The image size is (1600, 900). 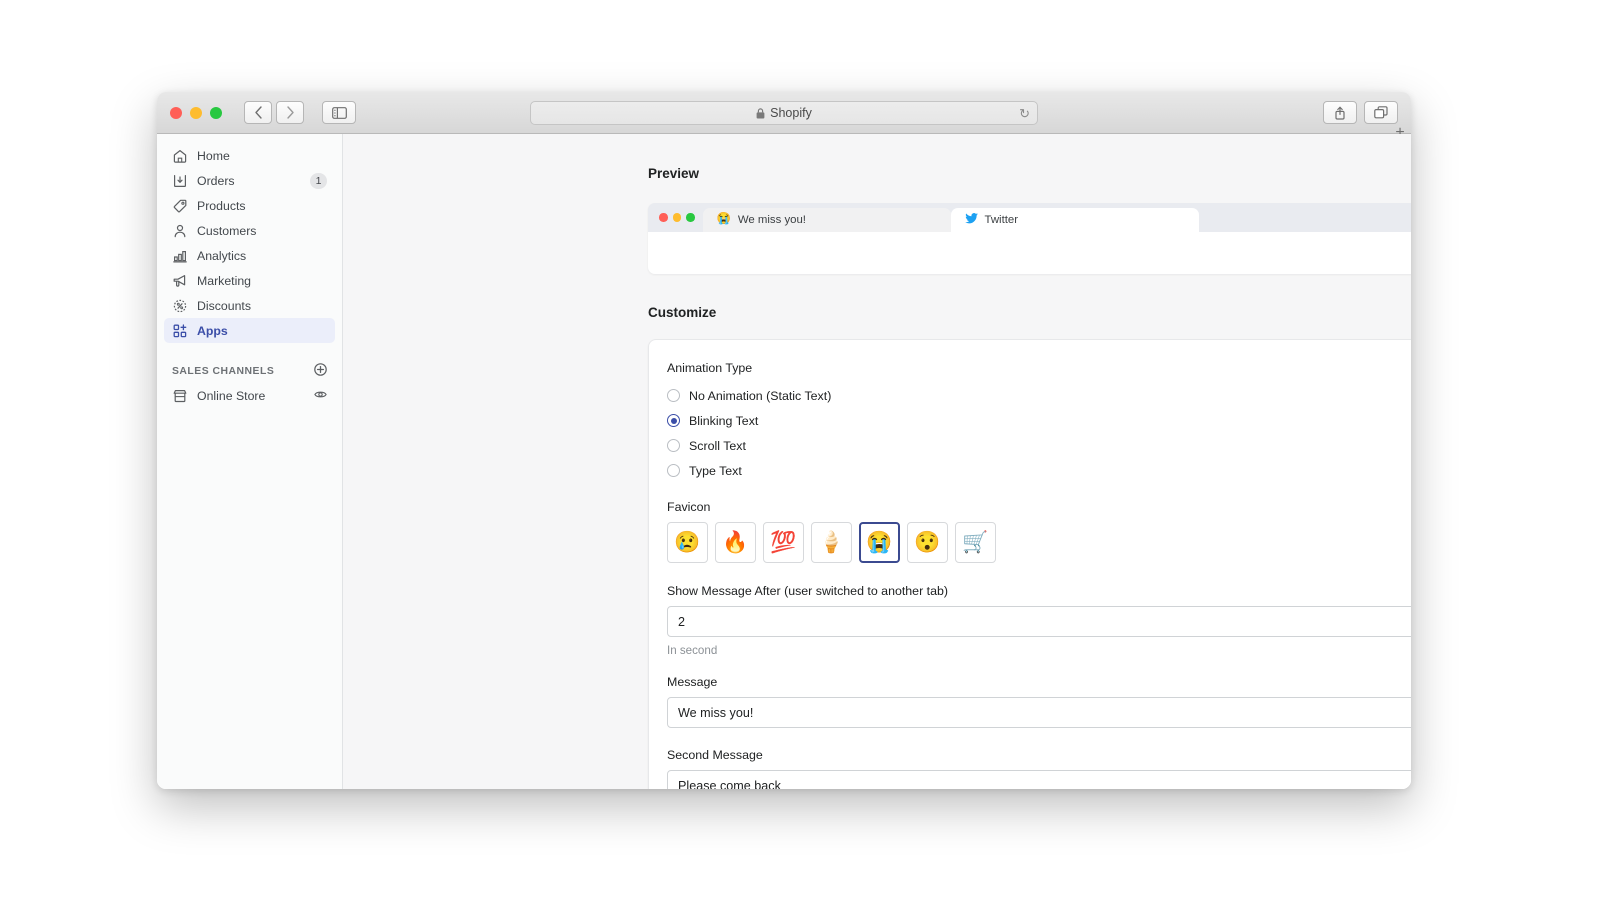 What do you see at coordinates (180, 205) in the screenshot?
I see `products-icon` at bounding box center [180, 205].